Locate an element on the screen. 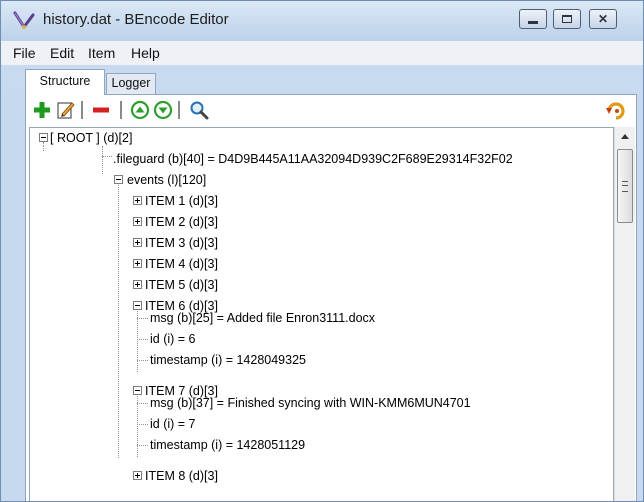  toolbar is located at coordinates (331, 110).